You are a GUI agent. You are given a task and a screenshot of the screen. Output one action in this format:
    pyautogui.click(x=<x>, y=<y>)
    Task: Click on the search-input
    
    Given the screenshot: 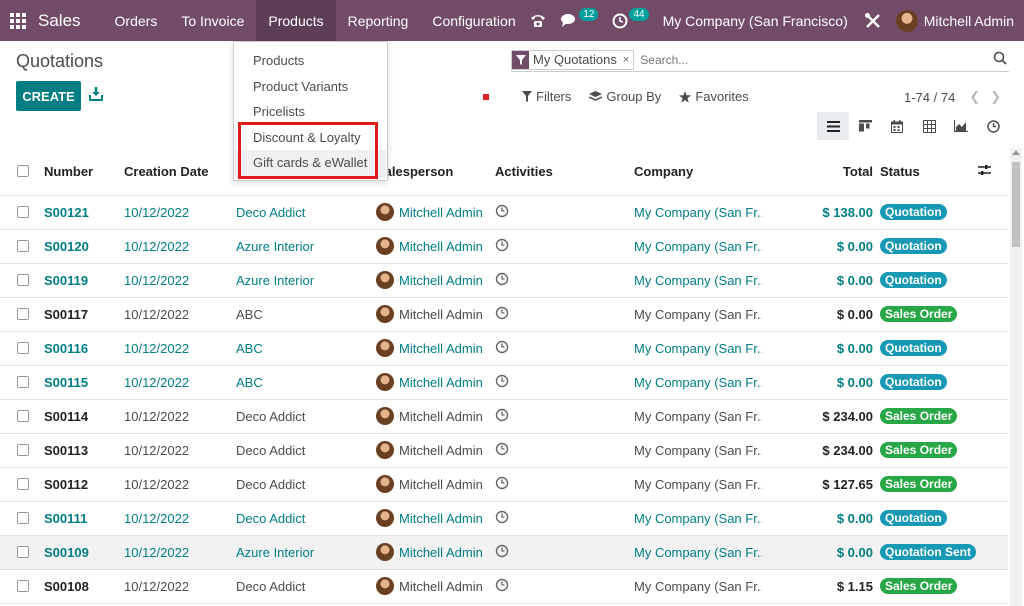 What is the action you would take?
    pyautogui.click(x=805, y=59)
    